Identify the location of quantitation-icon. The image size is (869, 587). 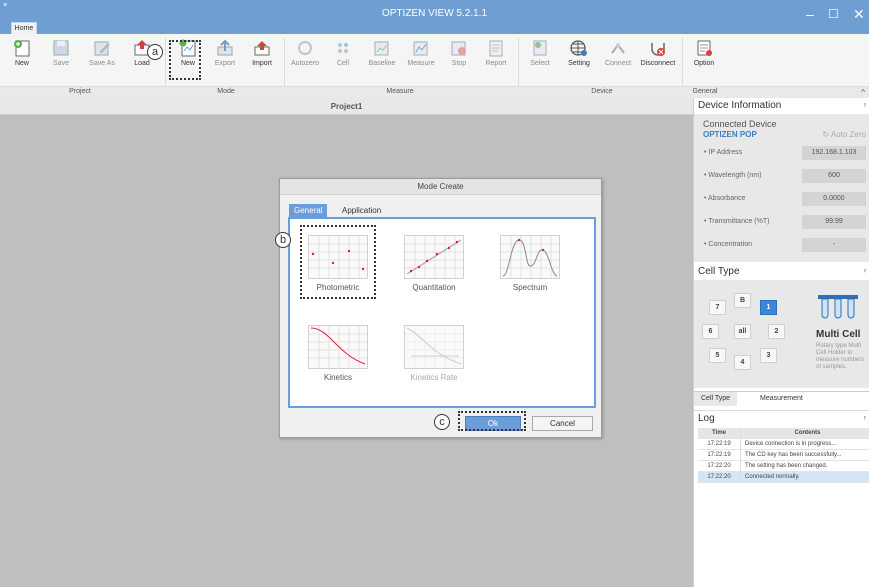
(434, 257).